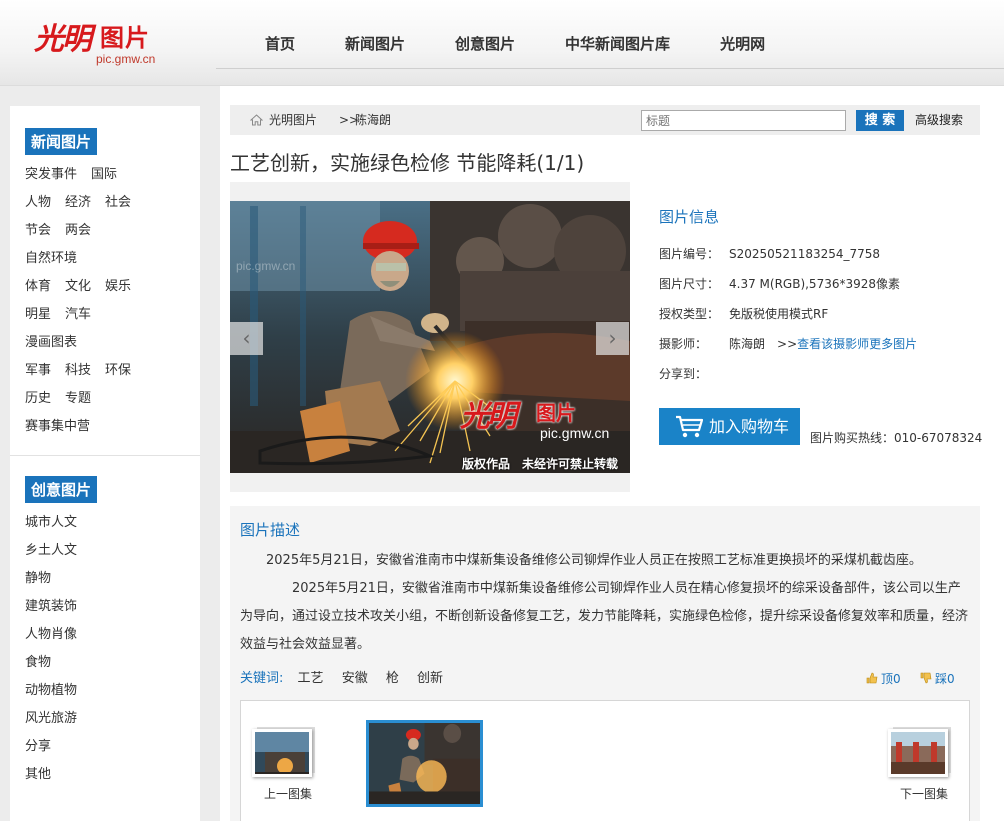  Describe the element at coordinates (51, 719) in the screenshot. I see `sidebar-link: 风光旅游` at that location.